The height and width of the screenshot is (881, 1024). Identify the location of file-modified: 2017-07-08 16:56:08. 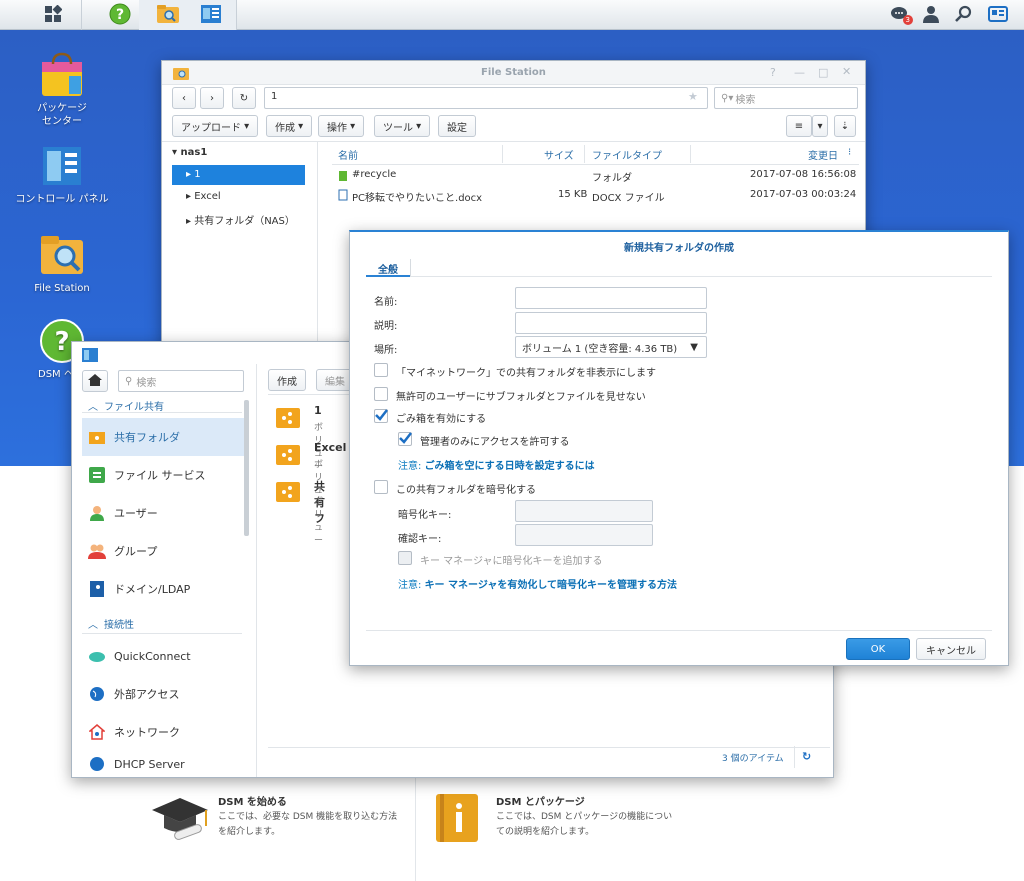
(803, 174).